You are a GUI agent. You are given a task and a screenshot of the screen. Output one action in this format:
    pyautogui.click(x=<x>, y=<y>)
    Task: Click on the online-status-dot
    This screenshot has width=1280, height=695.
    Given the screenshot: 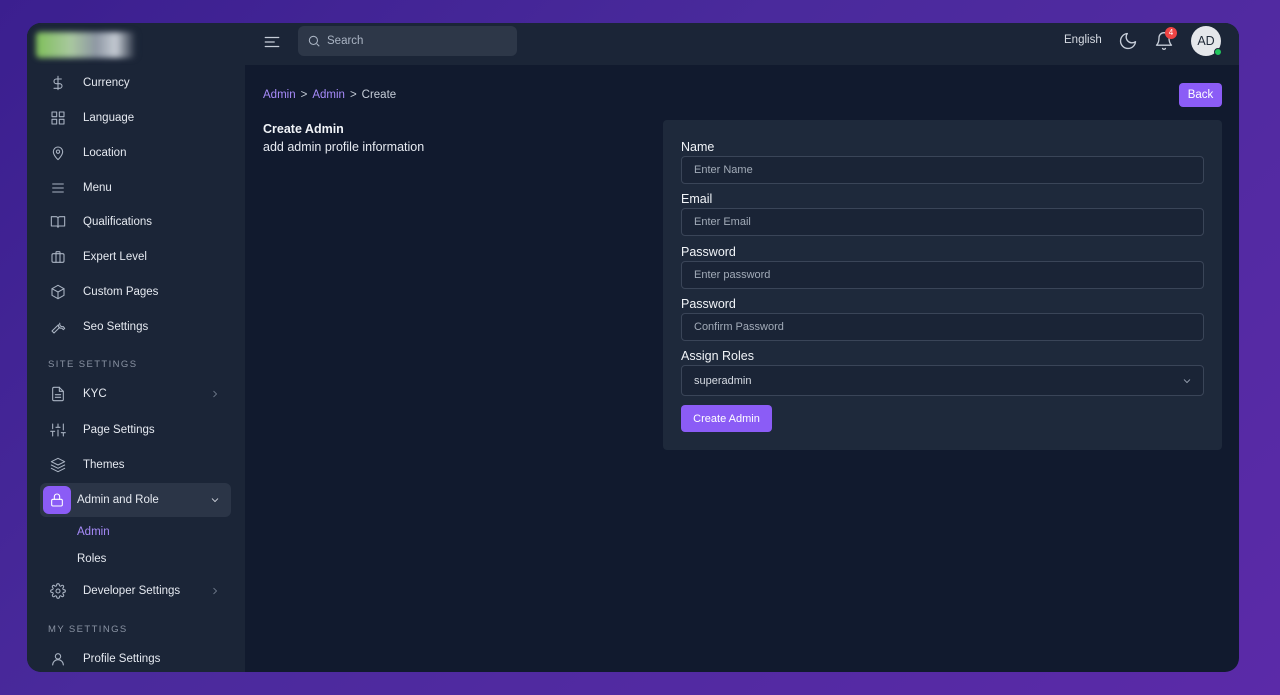 What is the action you would take?
    pyautogui.click(x=1218, y=52)
    